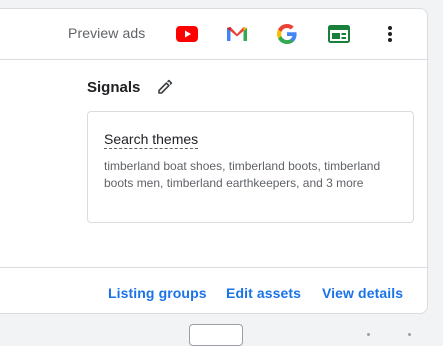 Image resolution: width=443 pixels, height=346 pixels. What do you see at coordinates (237, 34) in the screenshot?
I see `gmail-icon` at bounding box center [237, 34].